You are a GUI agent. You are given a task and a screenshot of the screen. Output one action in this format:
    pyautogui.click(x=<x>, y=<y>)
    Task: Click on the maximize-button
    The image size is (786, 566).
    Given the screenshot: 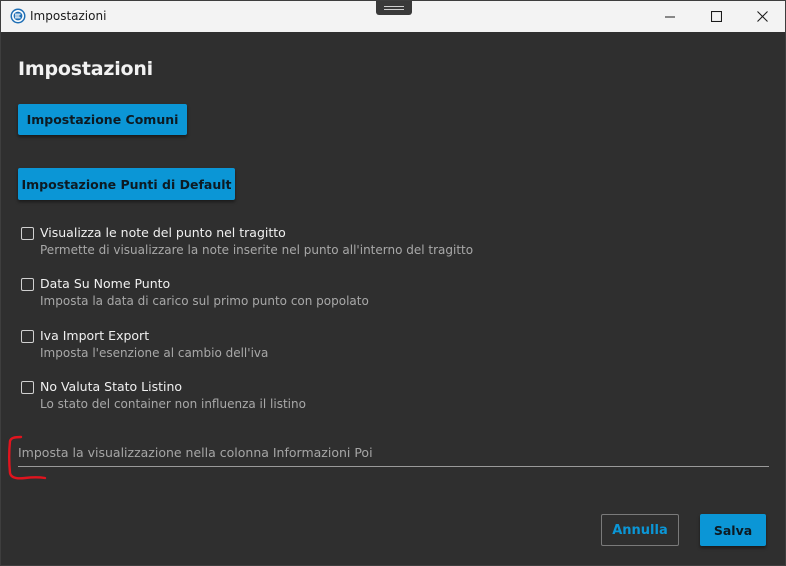 What is the action you would take?
    pyautogui.click(x=716, y=16)
    